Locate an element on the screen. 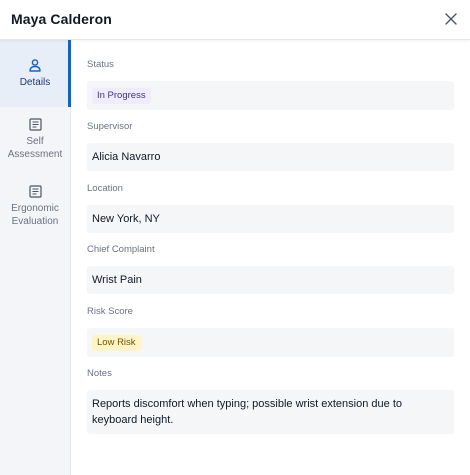  page-title: Maya Calderon is located at coordinates (61, 19).